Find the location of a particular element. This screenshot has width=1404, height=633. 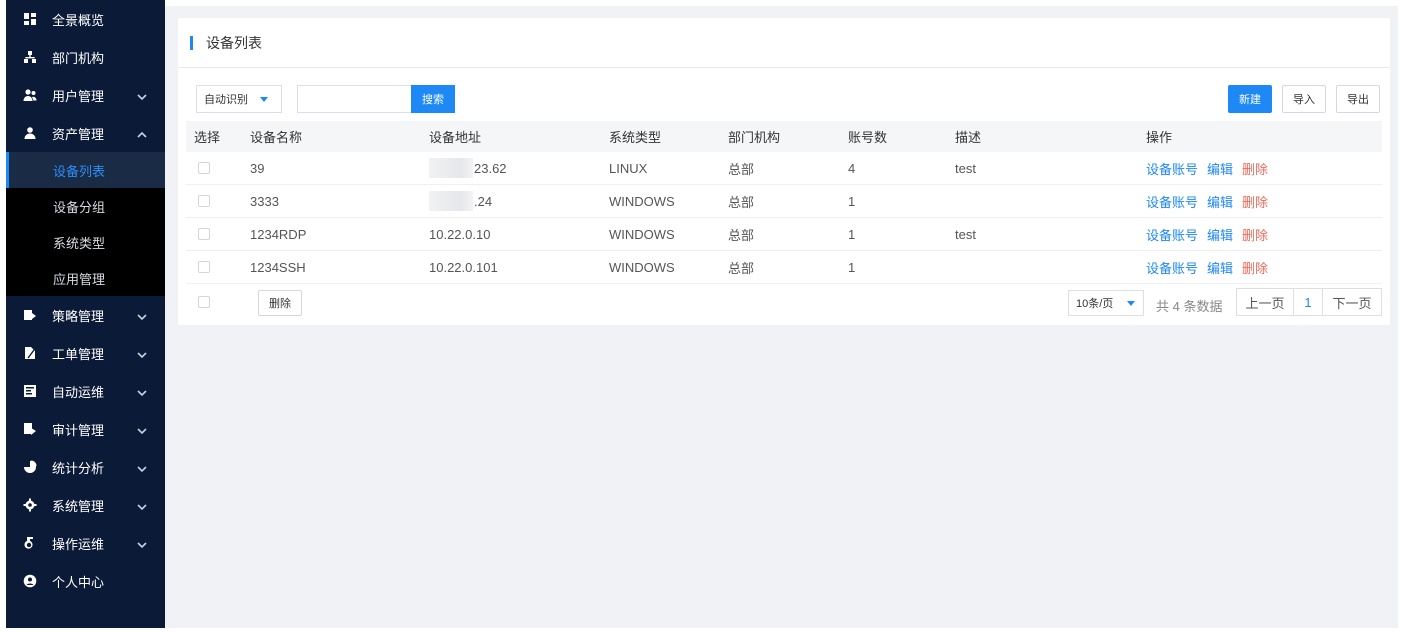

search-input is located at coordinates (354, 99).